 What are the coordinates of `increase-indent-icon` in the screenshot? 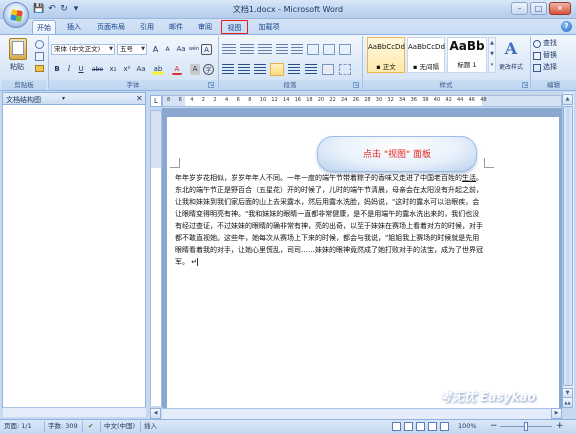 It's located at (297, 49).